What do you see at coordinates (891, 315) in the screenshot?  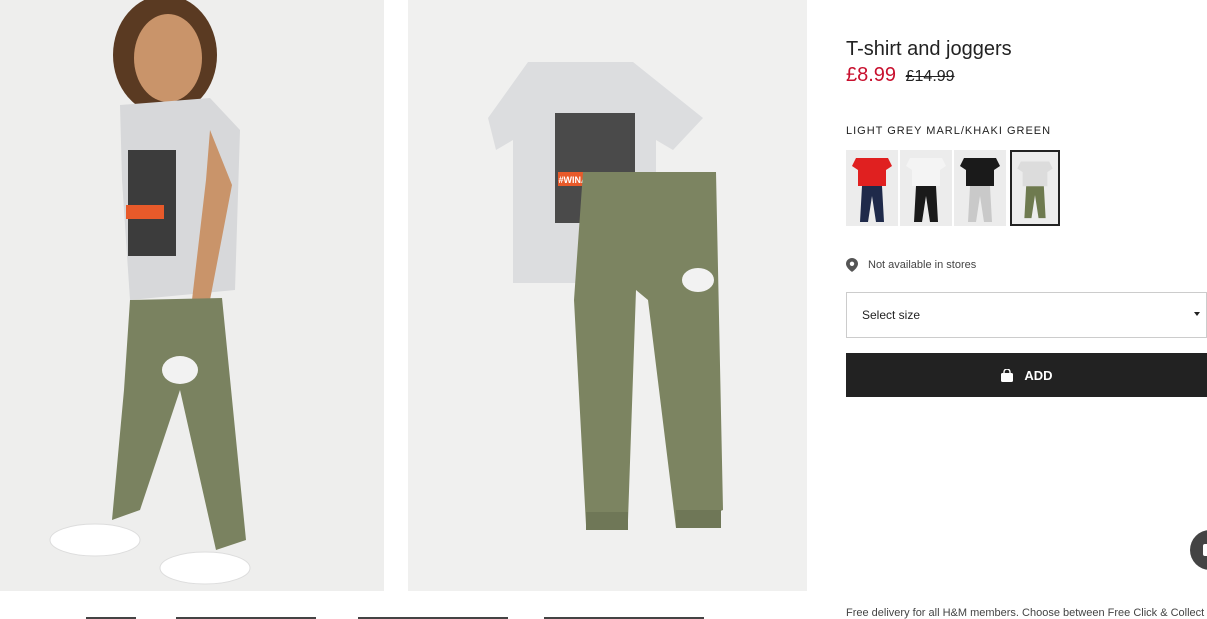 I see `size-select-placeholder: Select size` at bounding box center [891, 315].